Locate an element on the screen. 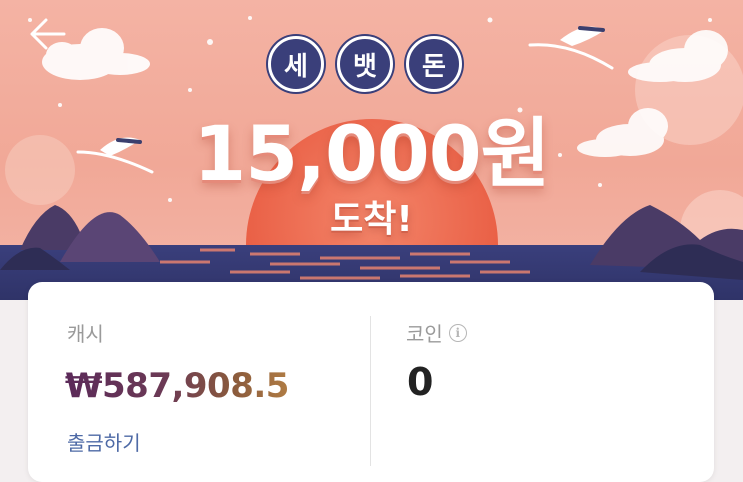  title-badges: 세 뱃 돈 is located at coordinates (365, 64).